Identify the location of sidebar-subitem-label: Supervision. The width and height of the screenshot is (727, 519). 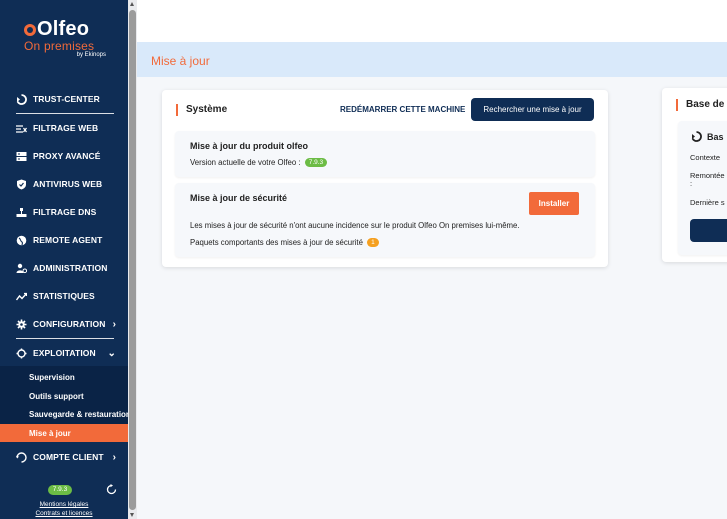
(52, 377).